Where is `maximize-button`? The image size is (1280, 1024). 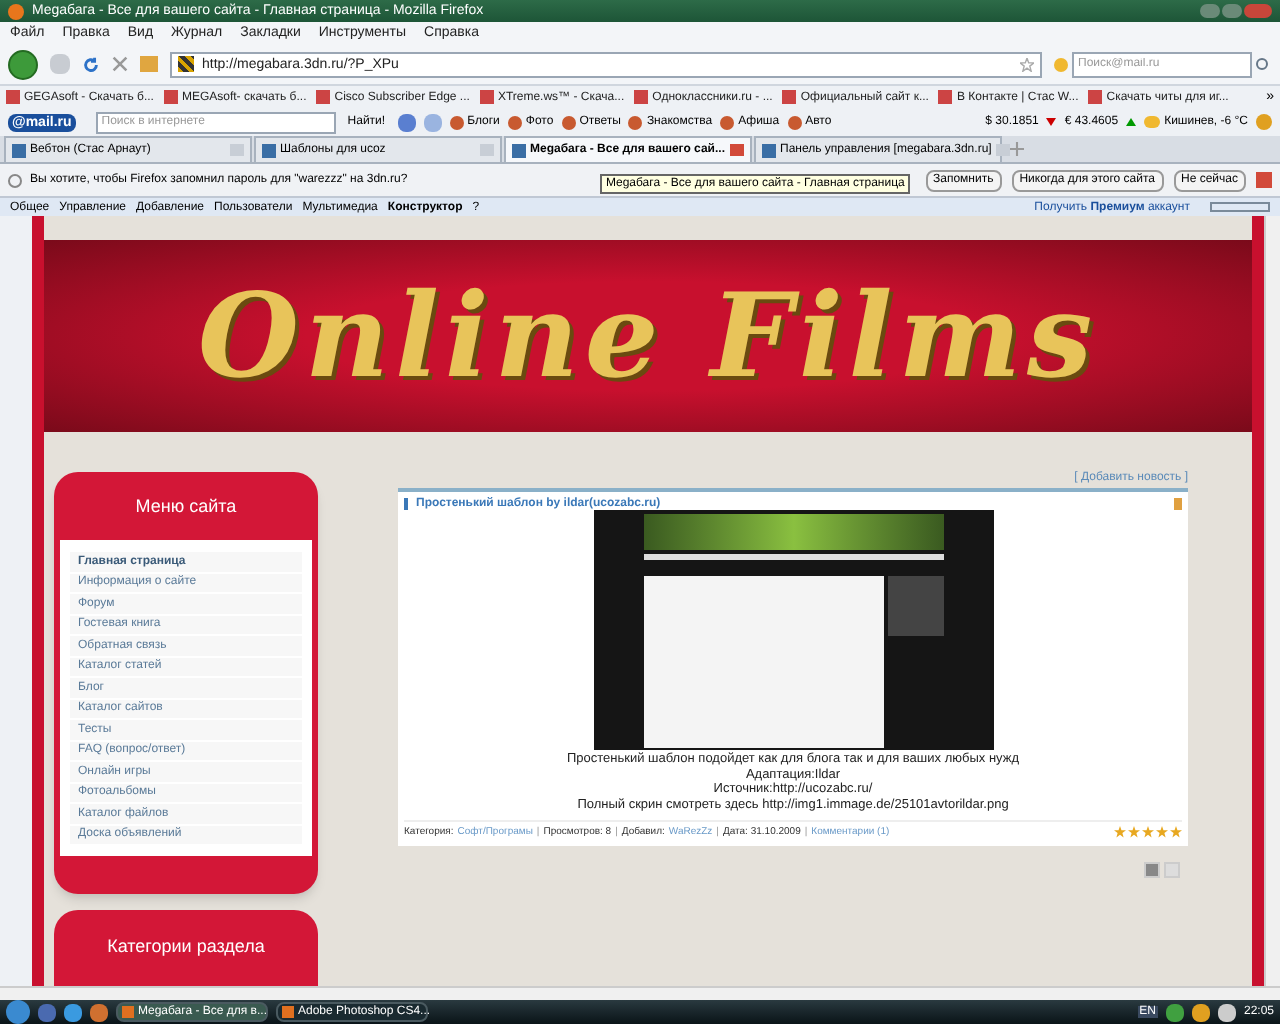 maximize-button is located at coordinates (1232, 11).